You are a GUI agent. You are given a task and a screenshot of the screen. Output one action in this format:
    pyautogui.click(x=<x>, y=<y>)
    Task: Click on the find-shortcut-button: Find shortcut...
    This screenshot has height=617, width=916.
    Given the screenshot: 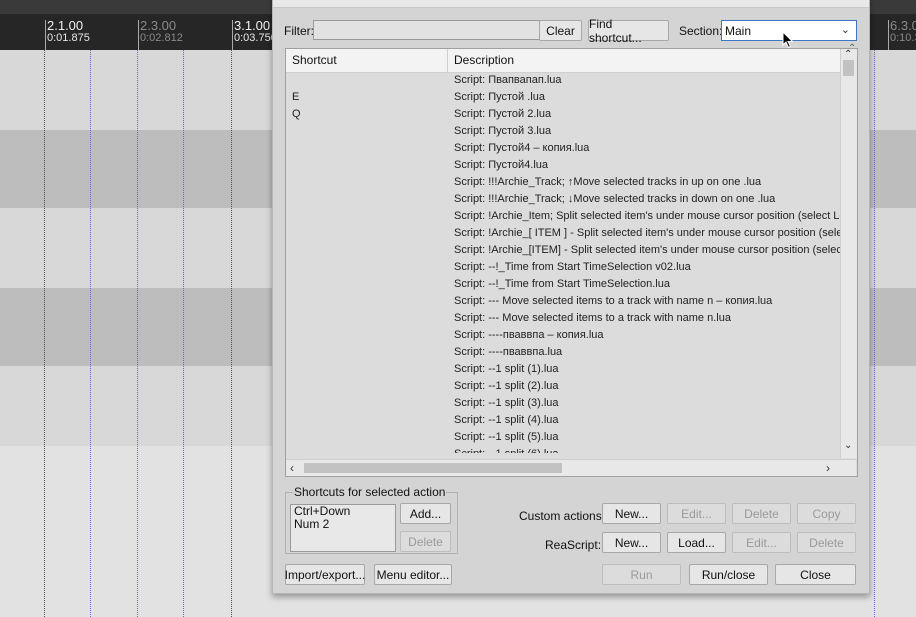 What is the action you would take?
    pyautogui.click(x=628, y=31)
    